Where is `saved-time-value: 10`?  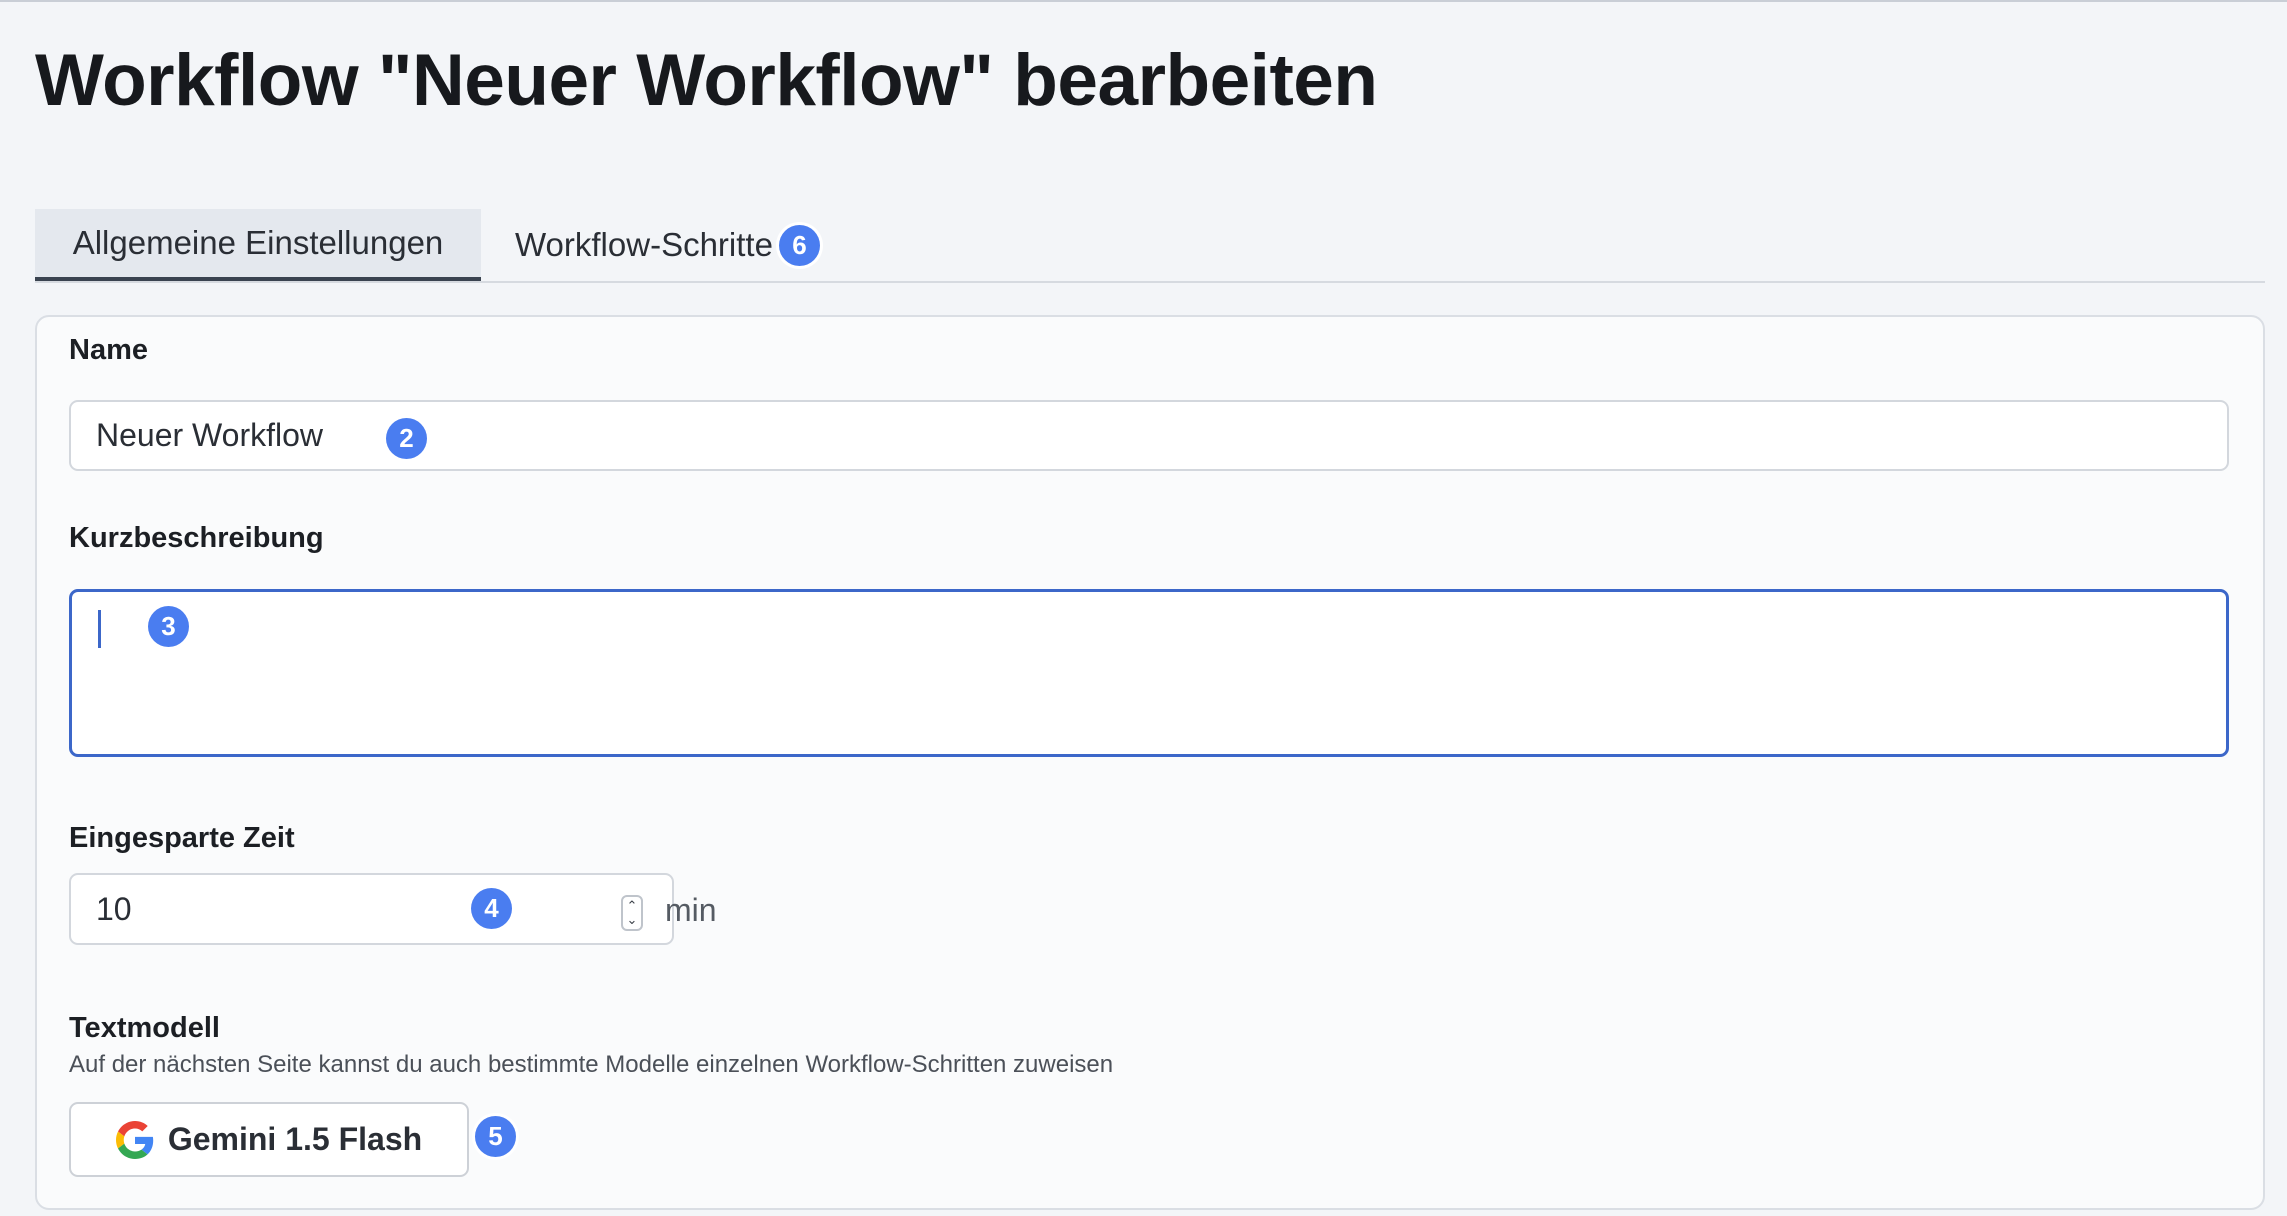 saved-time-value: 10 is located at coordinates (114, 908).